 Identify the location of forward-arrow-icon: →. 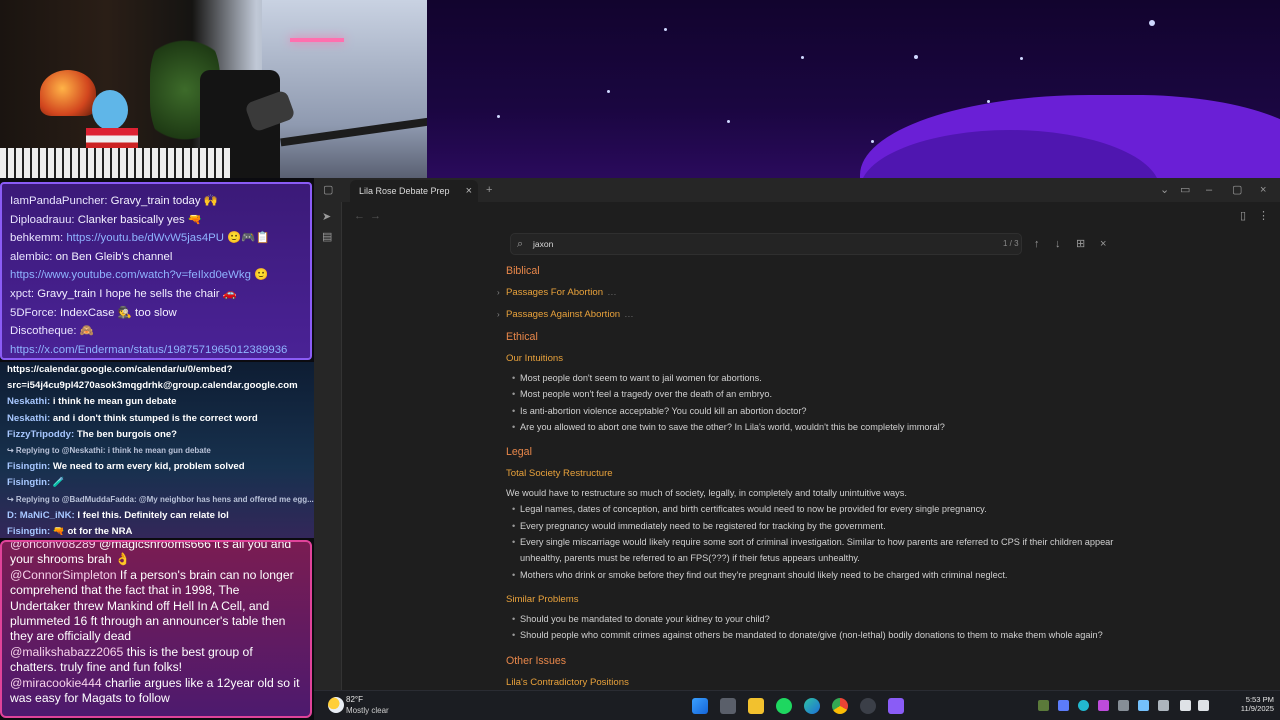
(375, 216).